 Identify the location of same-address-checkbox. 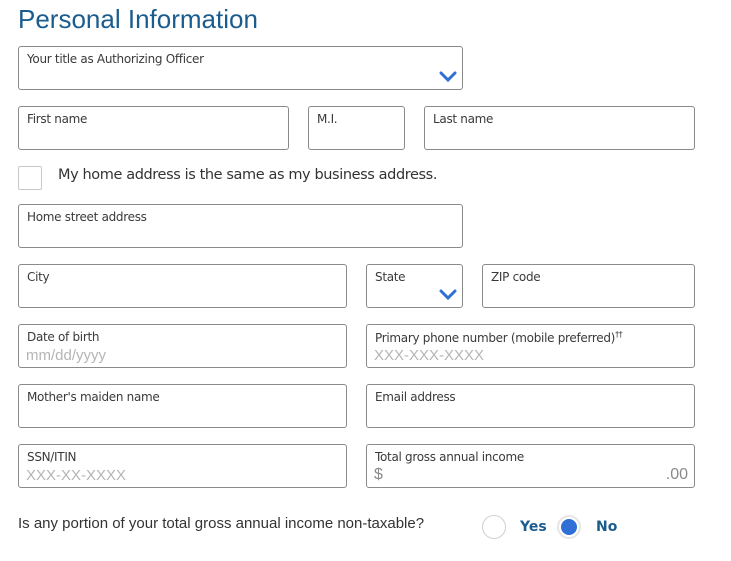
(30, 178).